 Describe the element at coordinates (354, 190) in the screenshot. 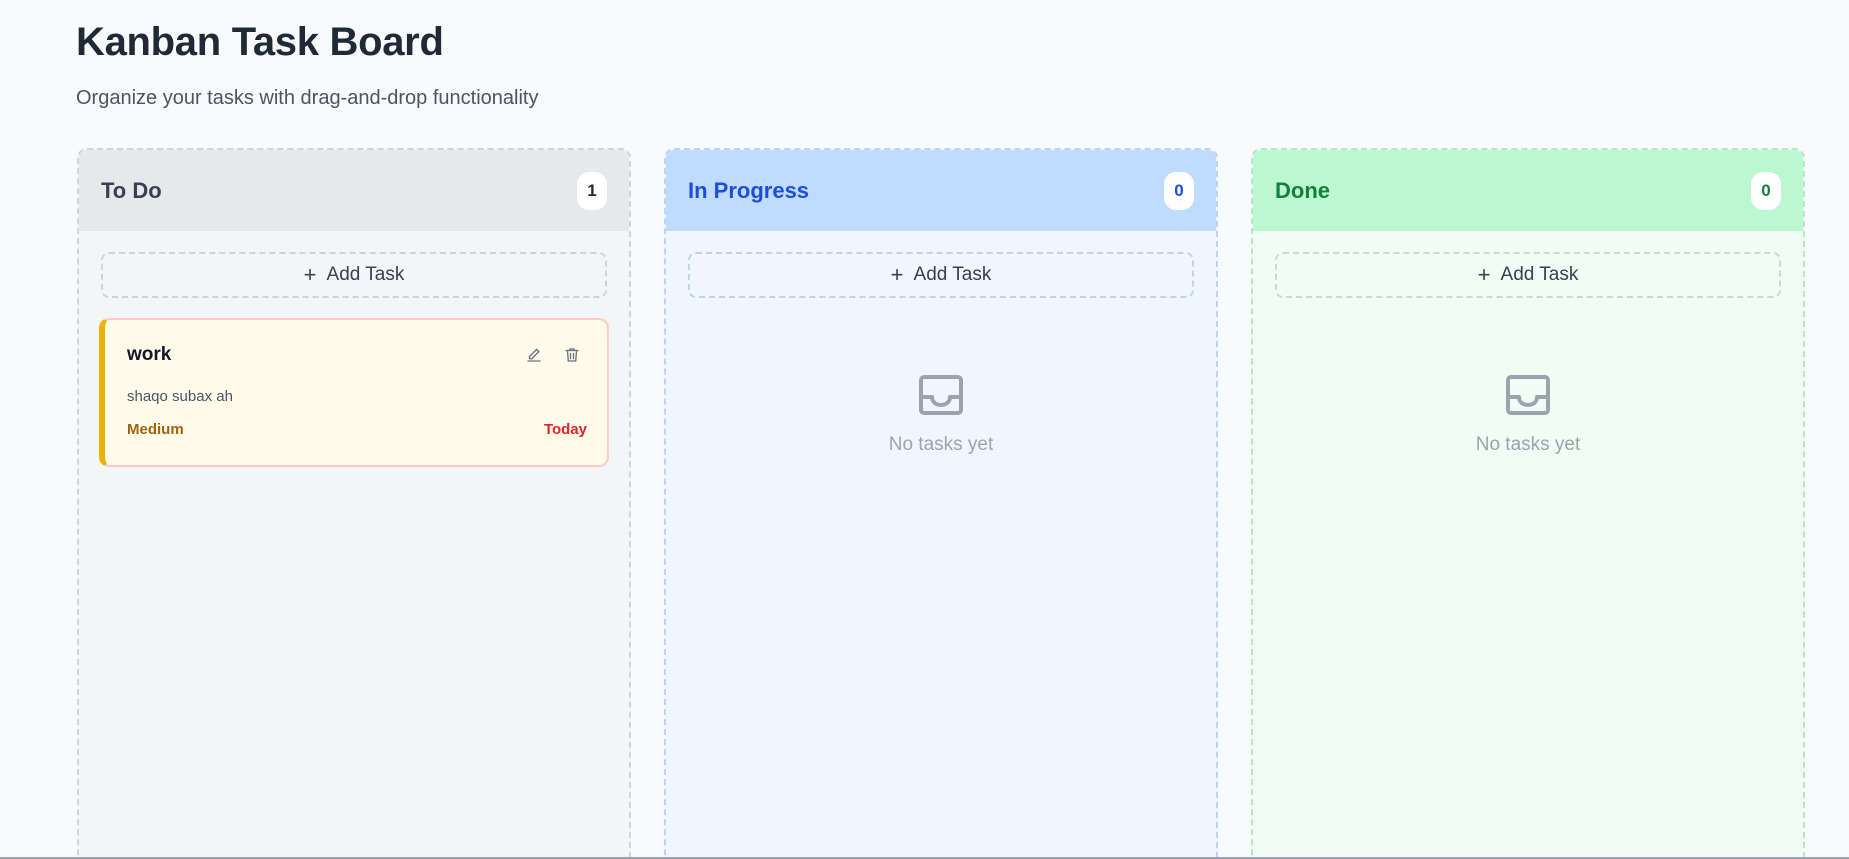

I see `column-header-todo: To Do 1` at that location.